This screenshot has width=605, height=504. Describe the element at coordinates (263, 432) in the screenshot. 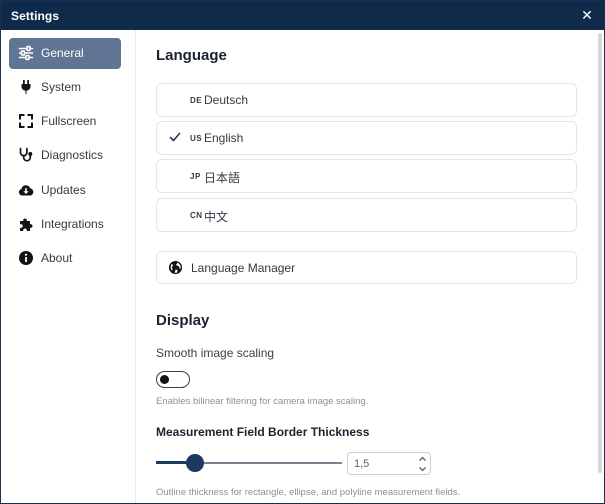

I see `border-thickness-label: Measurement Field Border Thickness` at that location.